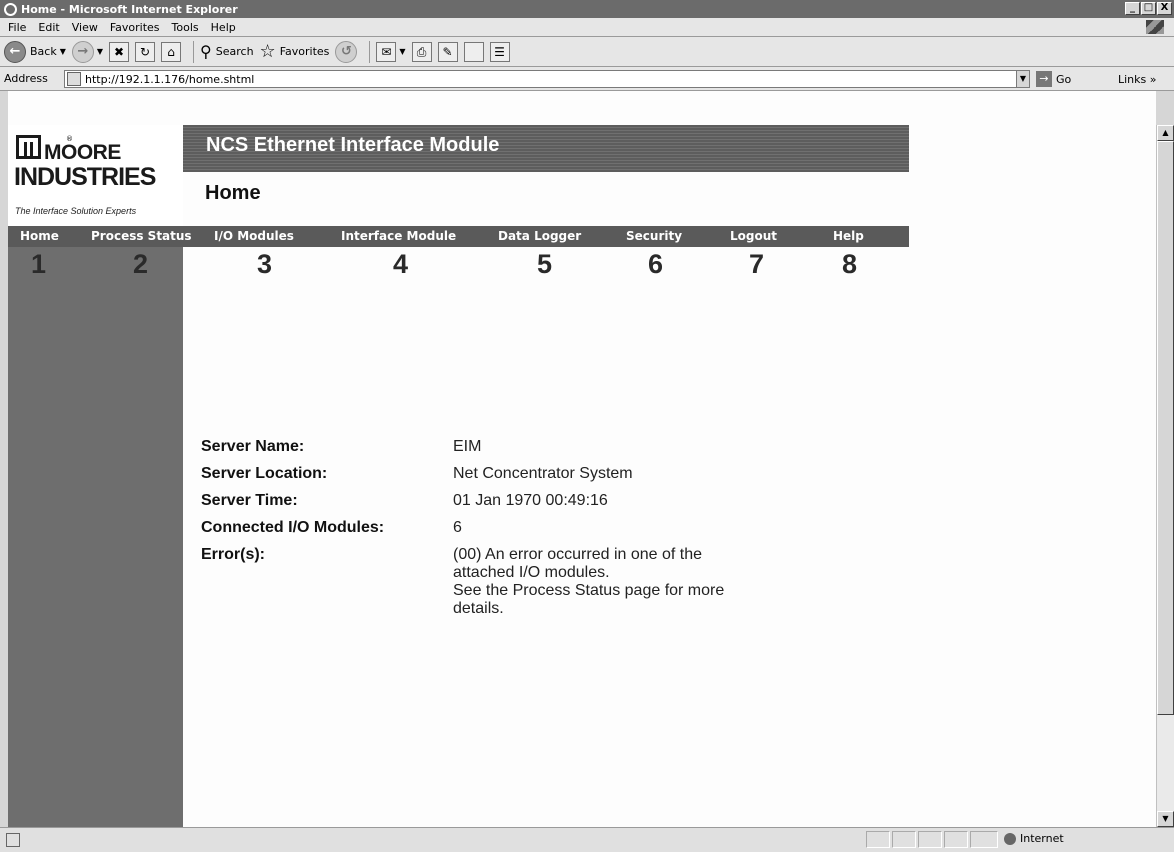  I want to click on server-location-label: Server Location:, so click(264, 473).